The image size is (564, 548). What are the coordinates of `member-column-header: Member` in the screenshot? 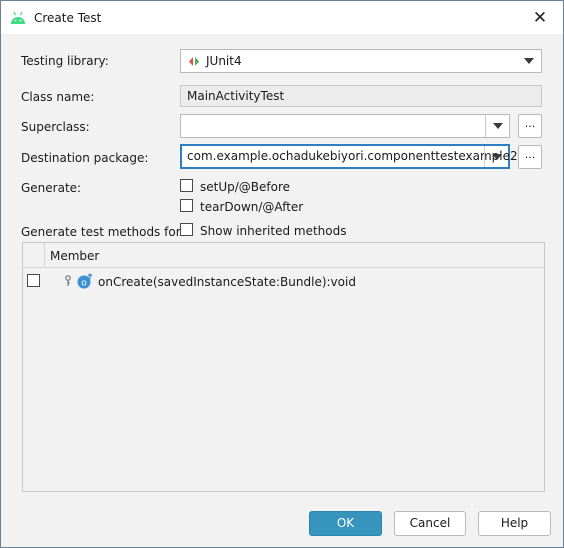 It's located at (74, 256).